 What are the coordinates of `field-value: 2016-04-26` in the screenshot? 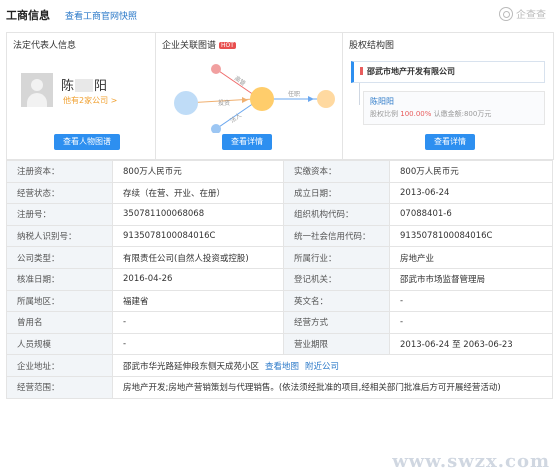 It's located at (198, 279).